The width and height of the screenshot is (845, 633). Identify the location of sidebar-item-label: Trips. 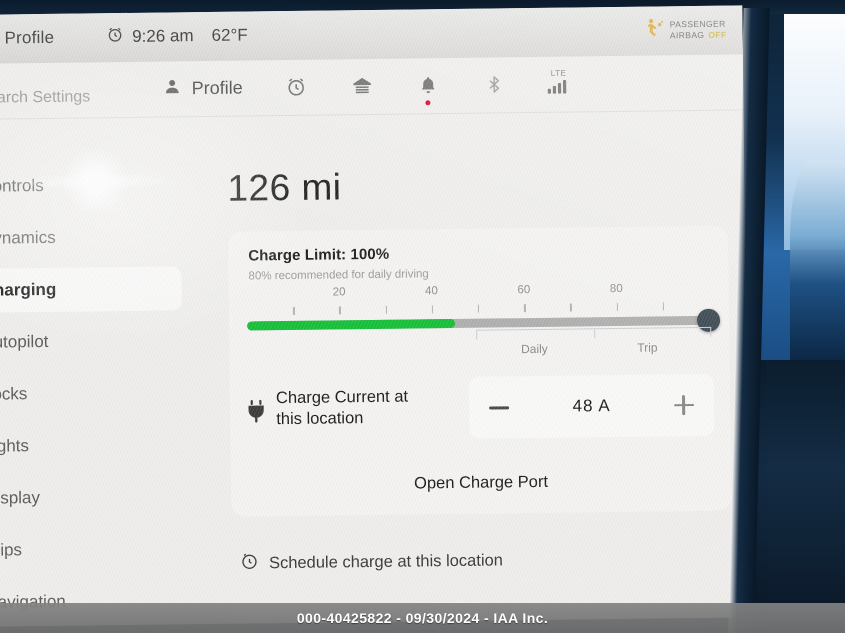
(11, 550).